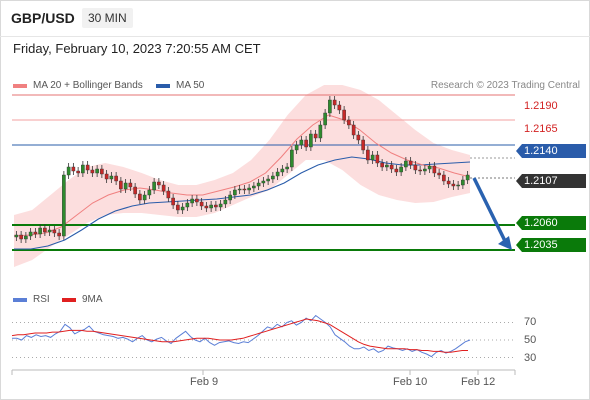 The width and height of the screenshot is (590, 400). I want to click on level-label-last: 1.2107, so click(551, 181).